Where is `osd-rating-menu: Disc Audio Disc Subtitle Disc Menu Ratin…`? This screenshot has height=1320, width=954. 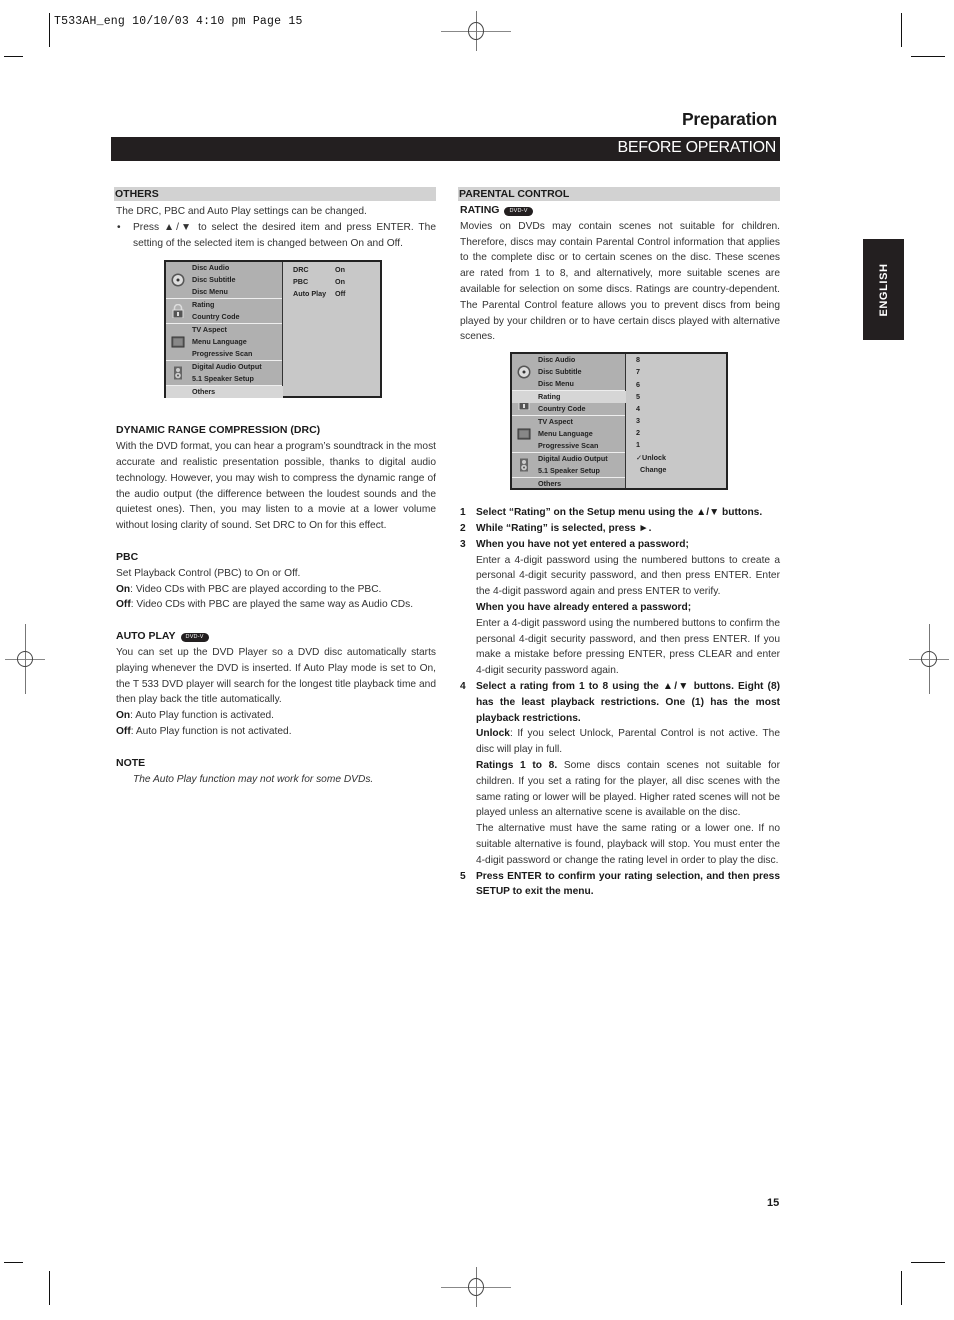 osd-rating-menu: Disc Audio Disc Subtitle Disc Menu Ratin… is located at coordinates (619, 421).